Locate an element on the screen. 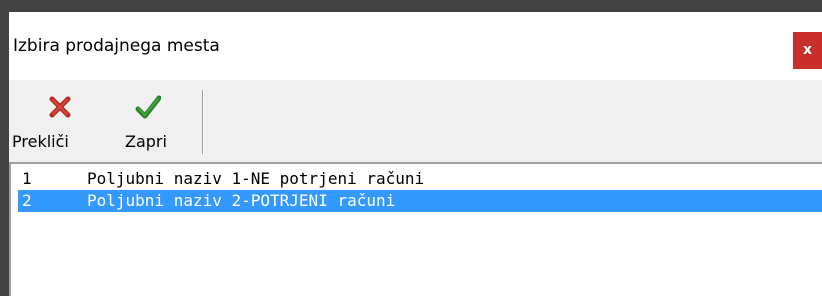 The height and width of the screenshot is (296, 822). list-item-selected: 2 Poljubni naziv 2-POTRJENI računi is located at coordinates (420, 201).